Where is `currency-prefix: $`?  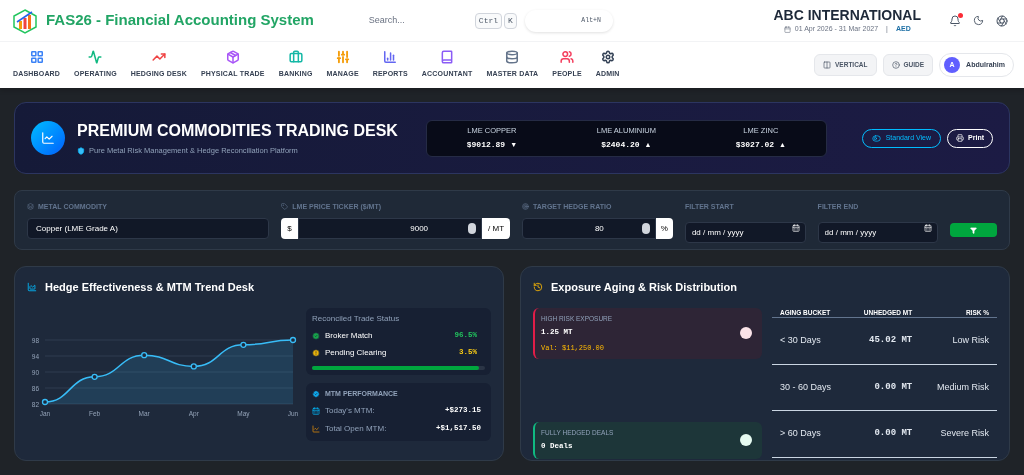 currency-prefix: $ is located at coordinates (289, 228).